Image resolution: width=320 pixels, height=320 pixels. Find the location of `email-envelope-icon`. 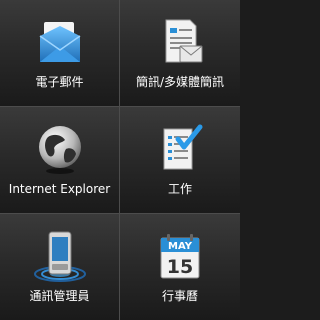

email-envelope-icon is located at coordinates (59, 42).